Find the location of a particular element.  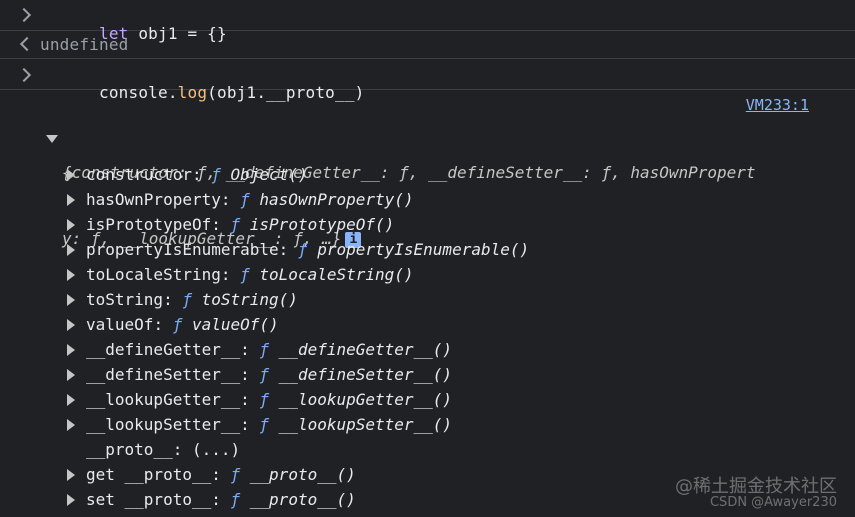

property-entry: __lookupGetter__: ƒ __lookupGetter__() is located at coordinates (269, 399).